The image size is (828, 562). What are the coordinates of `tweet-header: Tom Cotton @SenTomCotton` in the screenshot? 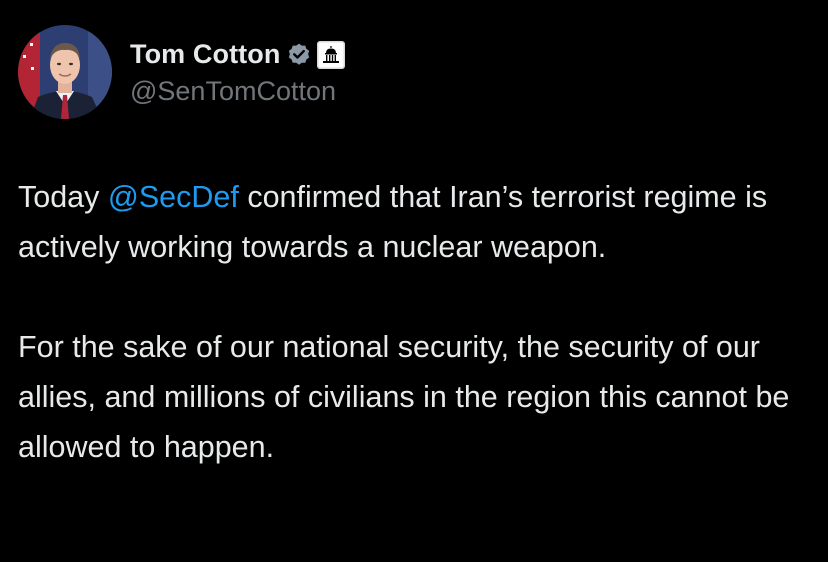 It's located at (182, 72).